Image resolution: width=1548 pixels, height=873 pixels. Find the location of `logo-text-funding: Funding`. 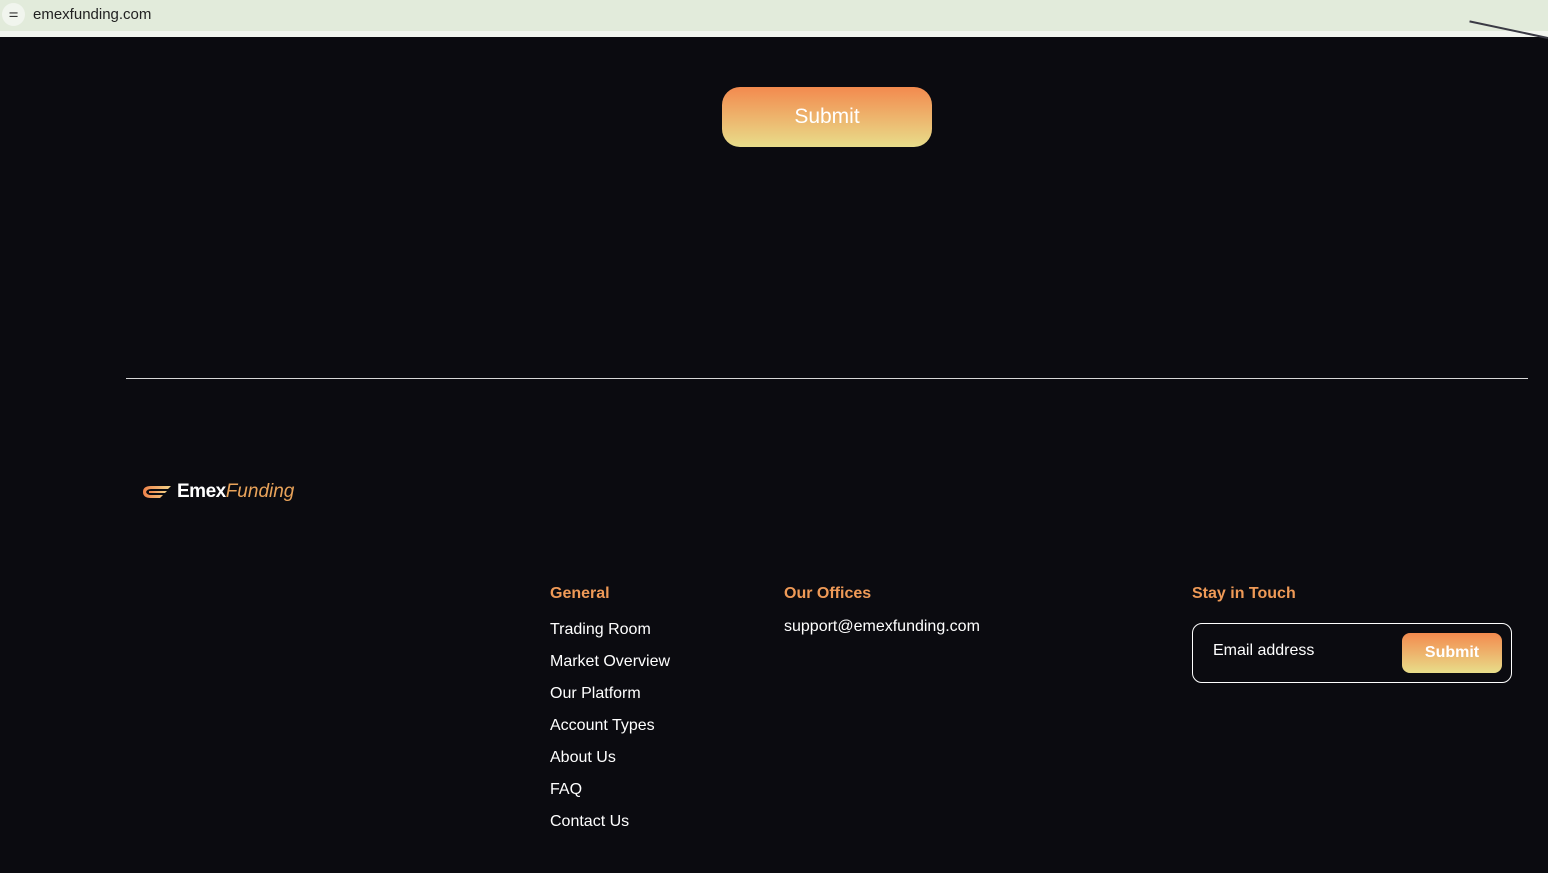

logo-text-funding: Funding is located at coordinates (260, 491).